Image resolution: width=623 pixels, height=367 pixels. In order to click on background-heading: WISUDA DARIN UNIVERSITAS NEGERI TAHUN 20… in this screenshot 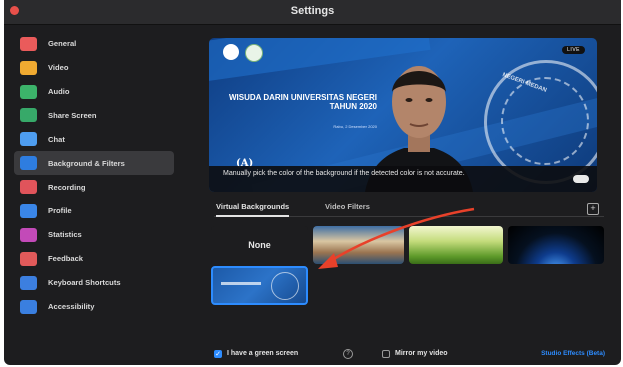, I will do `click(302, 102)`.